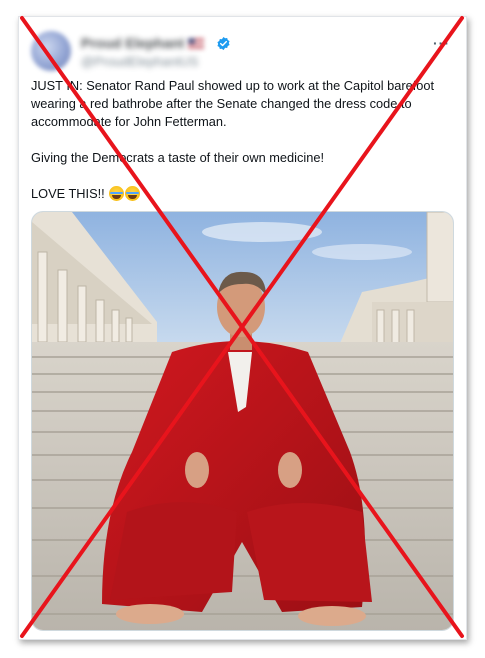  I want to click on display-name: Proud Elephant, so click(132, 43).